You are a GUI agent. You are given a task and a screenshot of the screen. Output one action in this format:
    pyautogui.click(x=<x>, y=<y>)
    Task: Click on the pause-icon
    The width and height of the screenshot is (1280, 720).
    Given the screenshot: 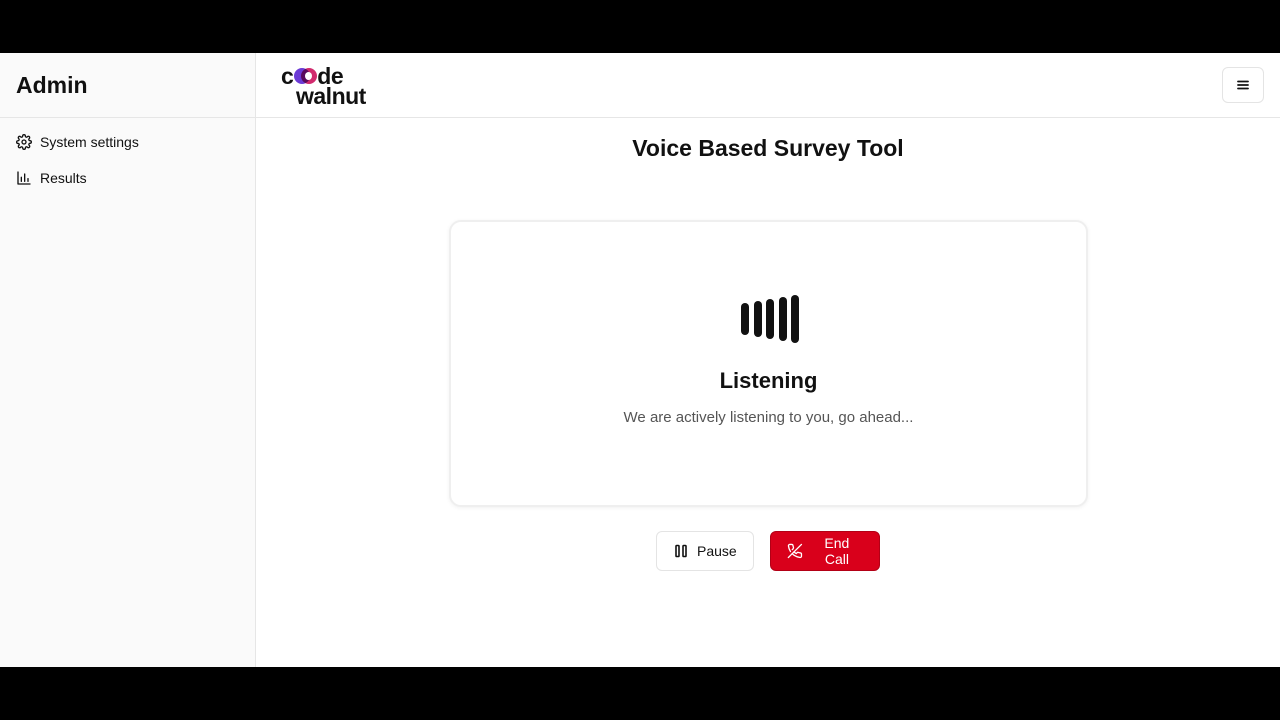 What is the action you would take?
    pyautogui.click(x=681, y=551)
    